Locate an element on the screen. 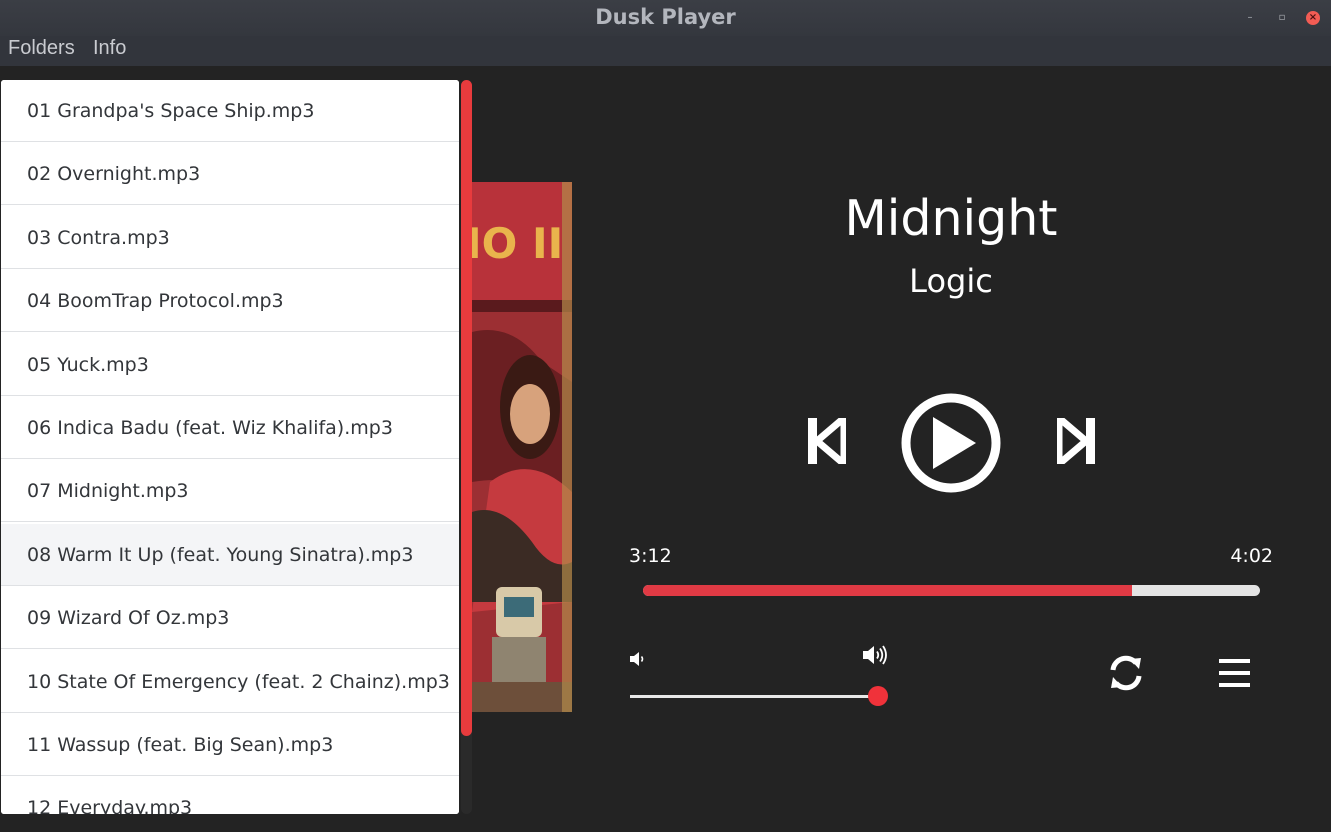 The width and height of the screenshot is (1331, 832). volume-knob is located at coordinates (878, 696).